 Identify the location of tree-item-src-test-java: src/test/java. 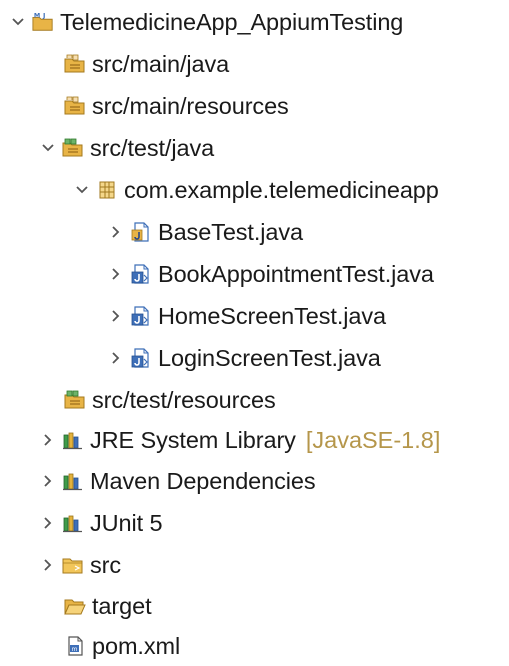
(127, 148).